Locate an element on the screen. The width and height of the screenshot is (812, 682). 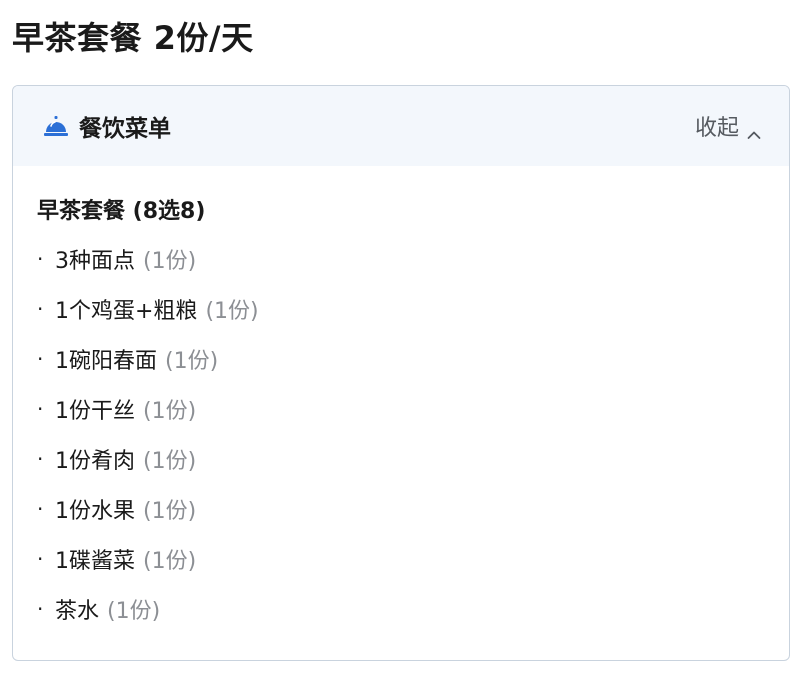
section-title: 早茶套餐 (8选8) is located at coordinates (121, 211).